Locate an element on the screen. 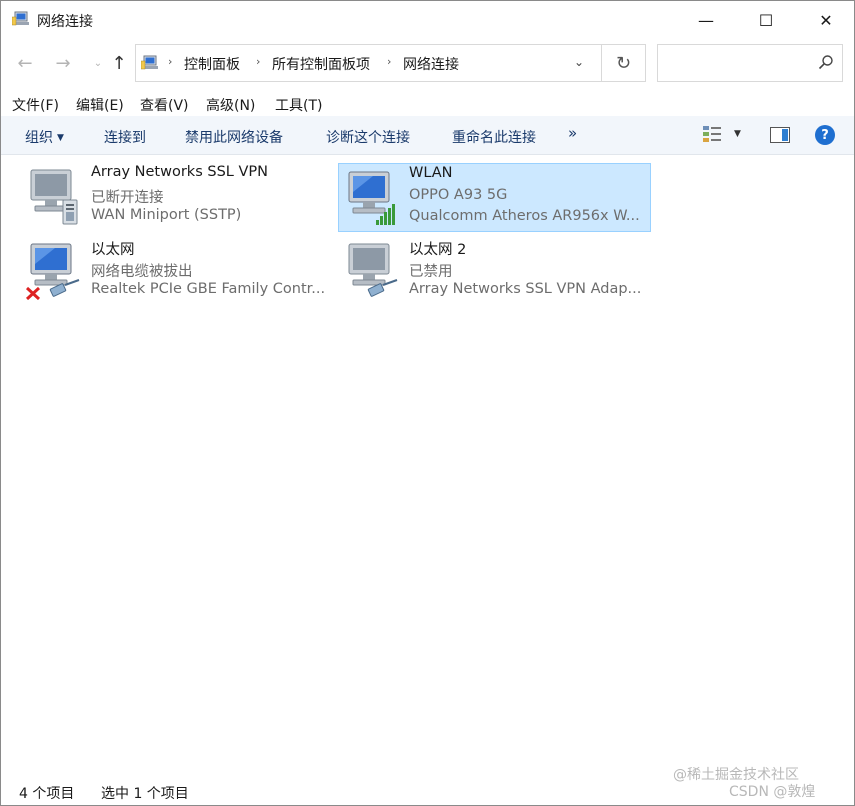 Image resolution: width=855 pixels, height=806 pixels. selection-count: 选中 1 个项目 is located at coordinates (145, 794).